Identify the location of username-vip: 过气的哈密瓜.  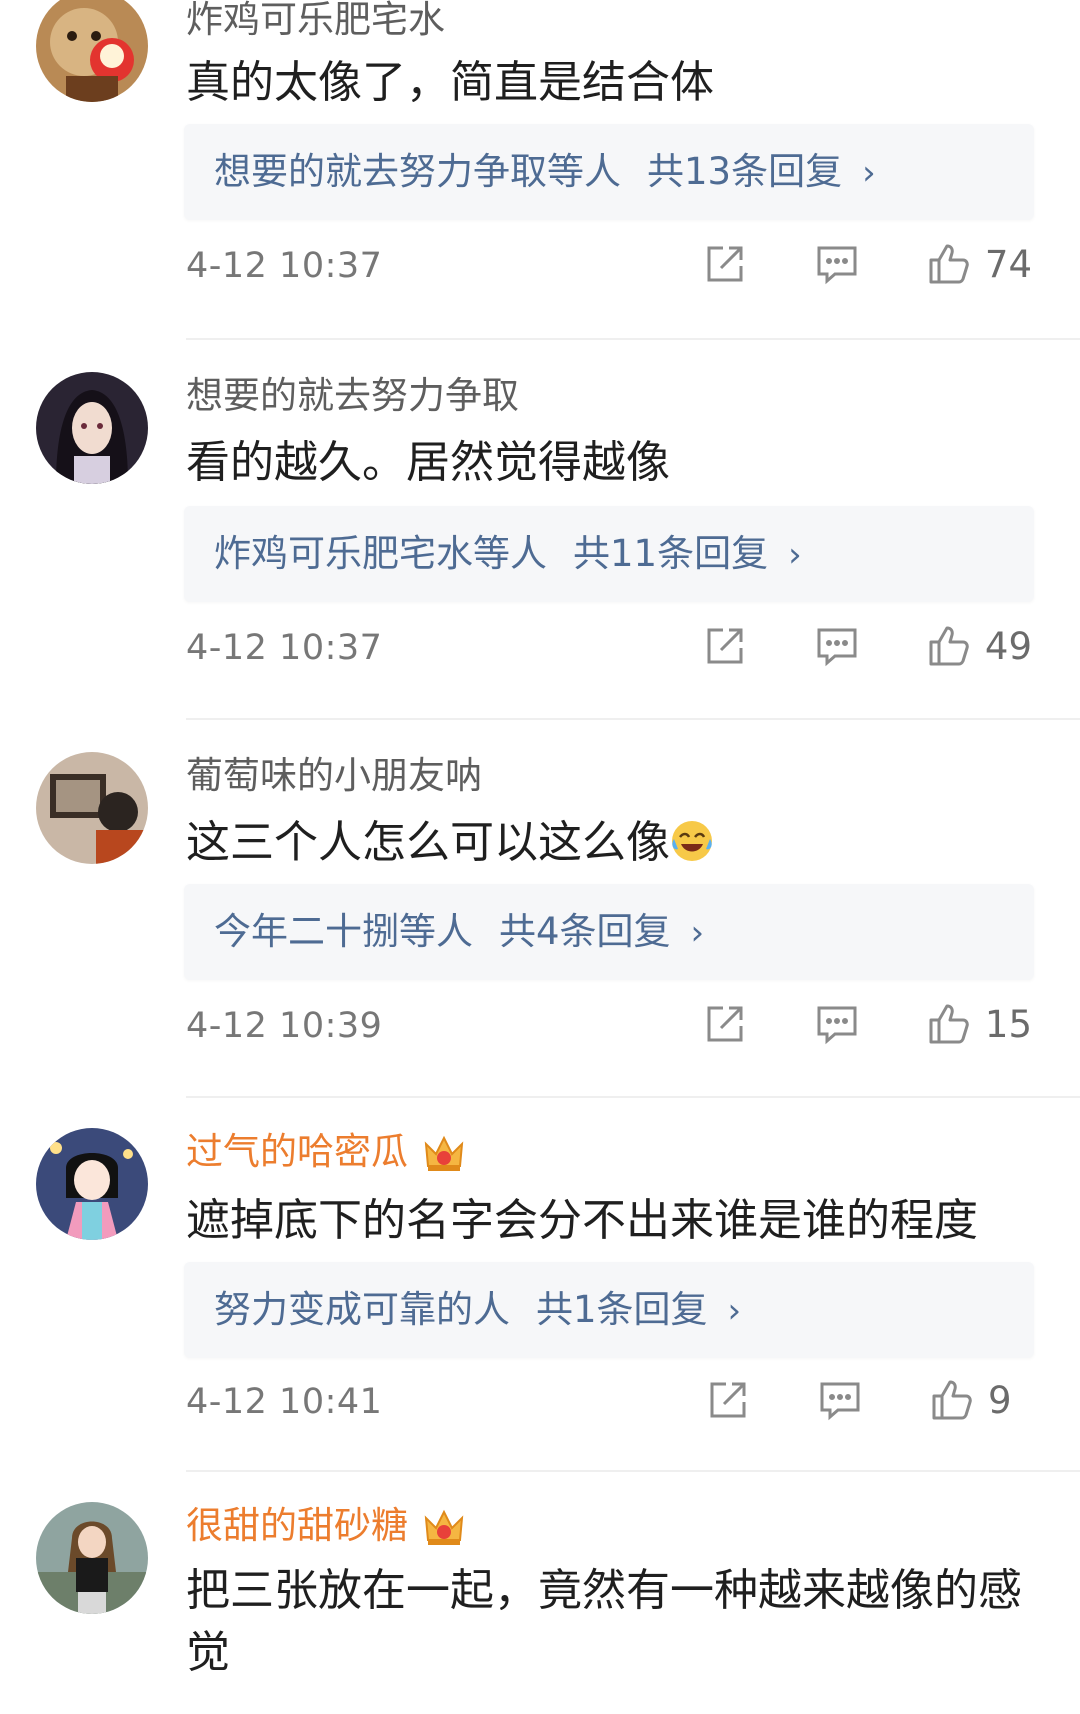
(326, 1153).